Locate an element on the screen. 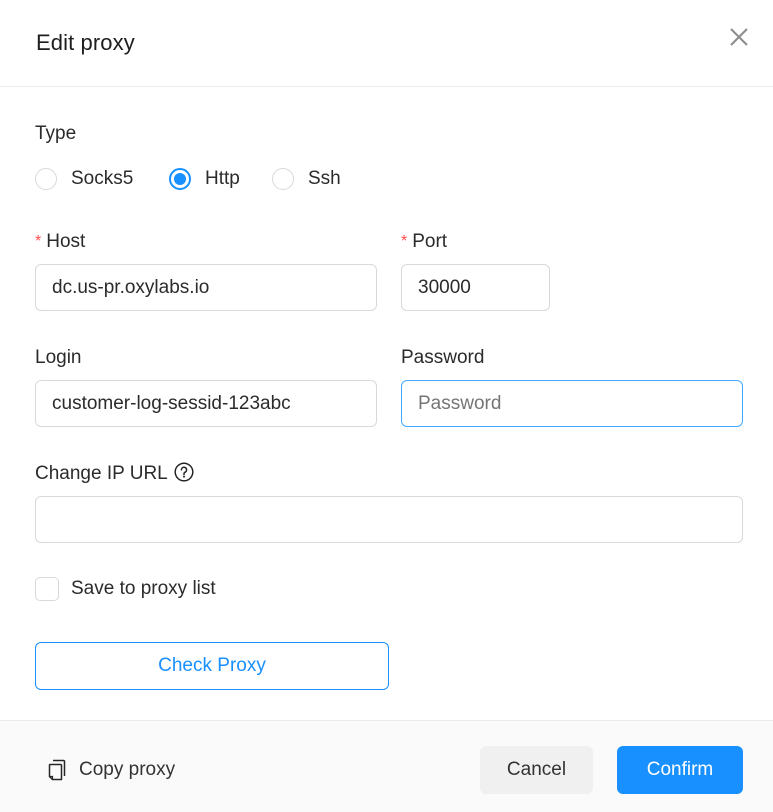 The width and height of the screenshot is (773, 812). port-label: * Port is located at coordinates (424, 242).